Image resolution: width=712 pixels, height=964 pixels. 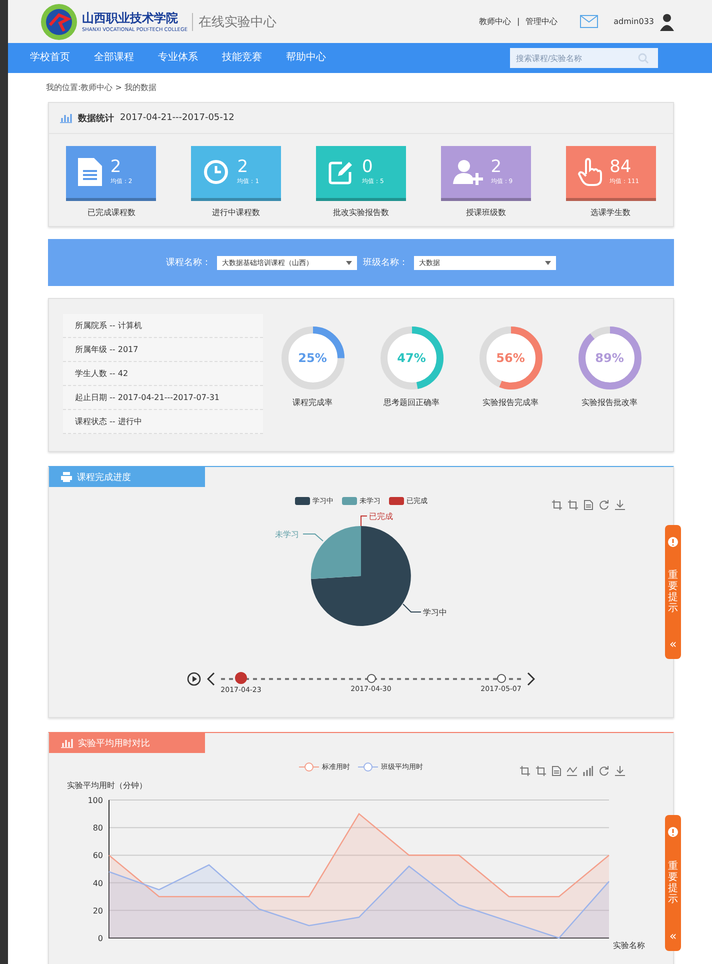 What do you see at coordinates (584, 58) in the screenshot?
I see `search-field: 搜索课程/实验名称` at bounding box center [584, 58].